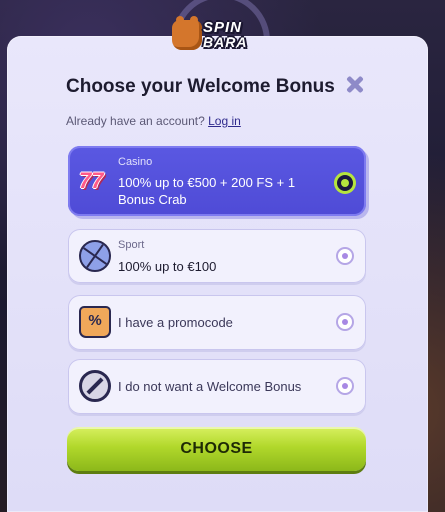 This screenshot has width=445, height=512. Describe the element at coordinates (131, 245) in the screenshot. I see `option-category: Sport` at that location.